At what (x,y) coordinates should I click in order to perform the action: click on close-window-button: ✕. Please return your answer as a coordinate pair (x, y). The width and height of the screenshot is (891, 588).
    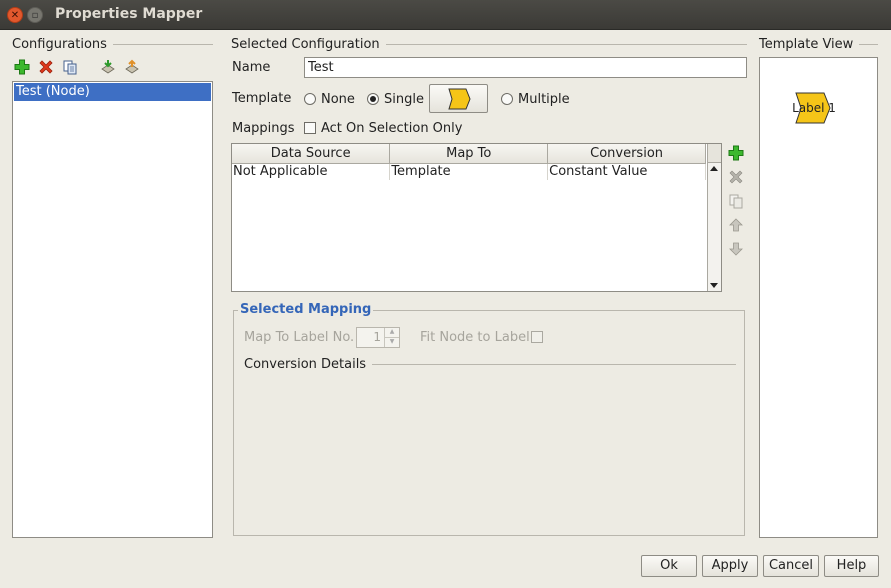
    Looking at the image, I should click on (15, 15).